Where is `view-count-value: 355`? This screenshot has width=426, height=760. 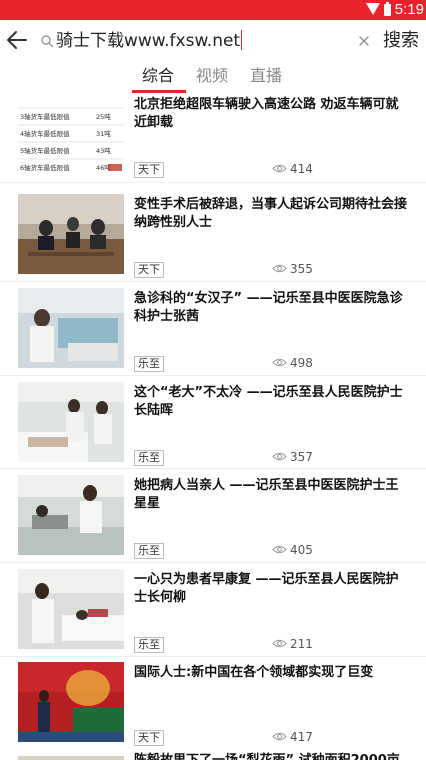 view-count-value: 355 is located at coordinates (301, 269).